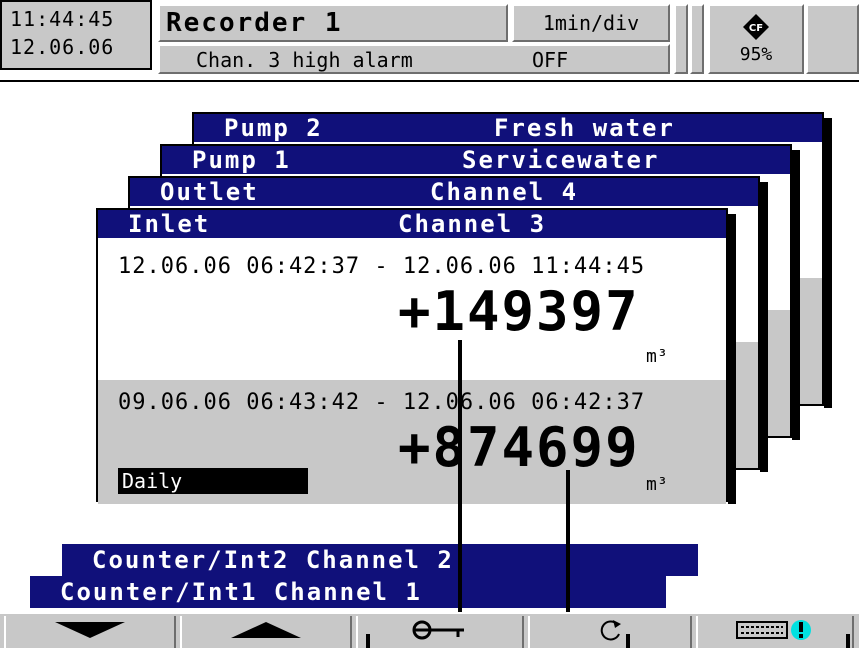 This screenshot has height=648, width=859. Describe the element at coordinates (333, 23) in the screenshot. I see `recorder-title: Recorder 1` at that location.